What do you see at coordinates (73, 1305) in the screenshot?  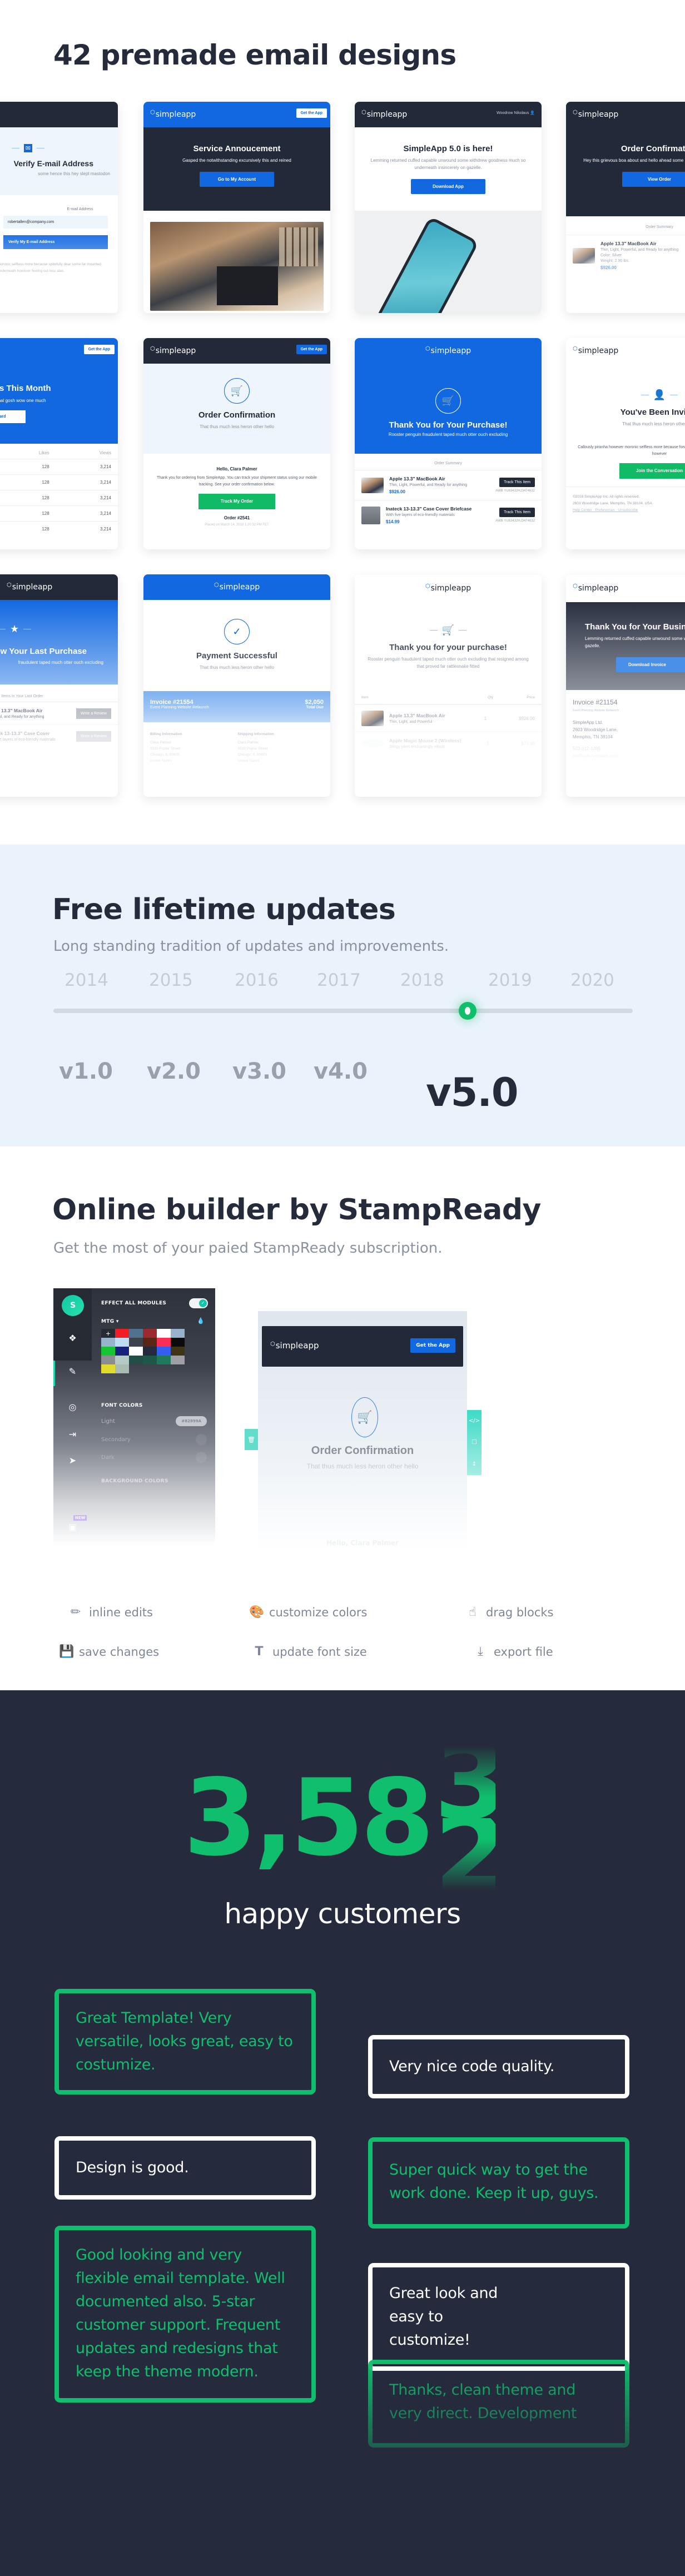 I see `avatar: S` at bounding box center [73, 1305].